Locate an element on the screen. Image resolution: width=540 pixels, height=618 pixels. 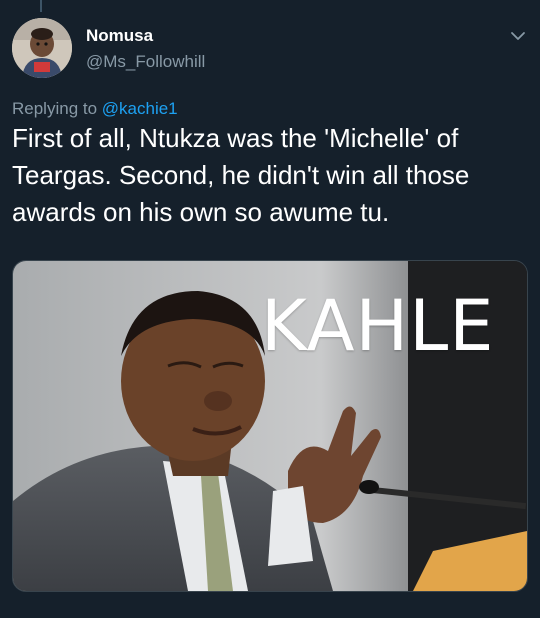
replying-to-label: Replying to is located at coordinates (57, 108).